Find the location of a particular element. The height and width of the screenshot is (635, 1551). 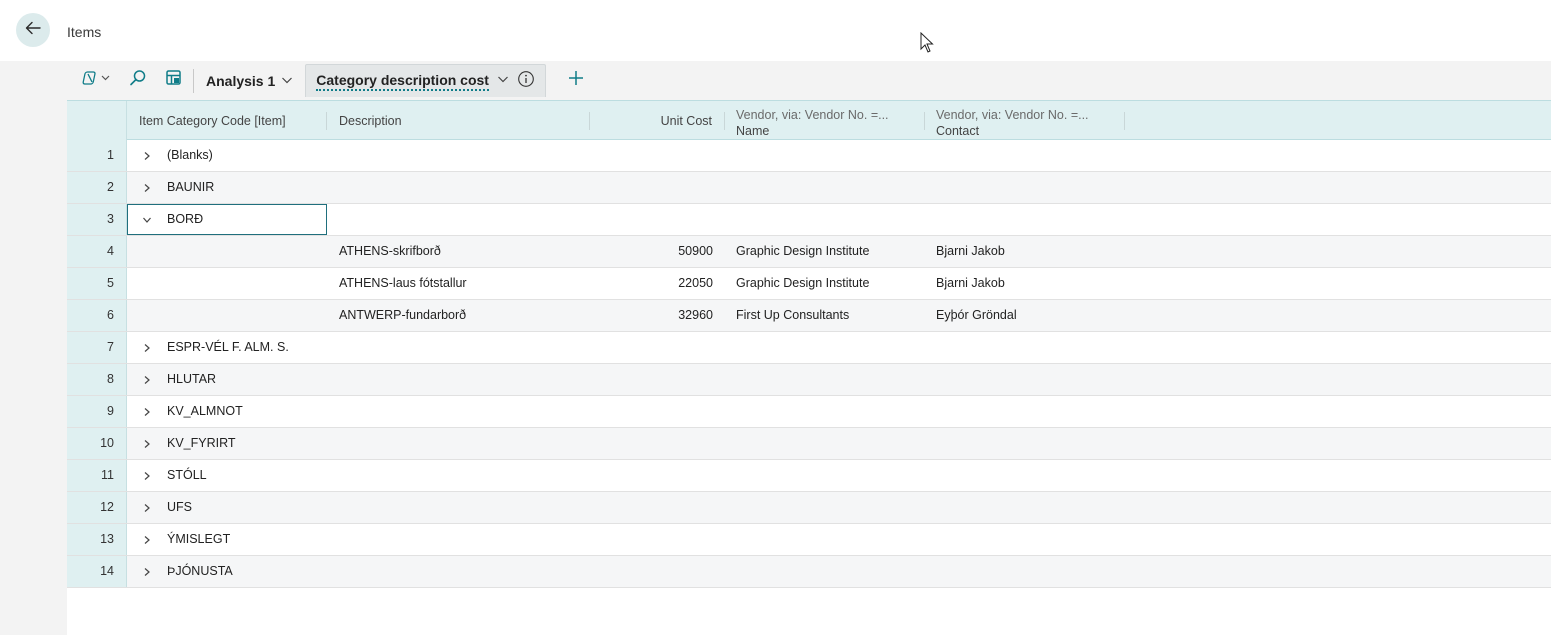

add-analysis-tab-button is located at coordinates (576, 81).